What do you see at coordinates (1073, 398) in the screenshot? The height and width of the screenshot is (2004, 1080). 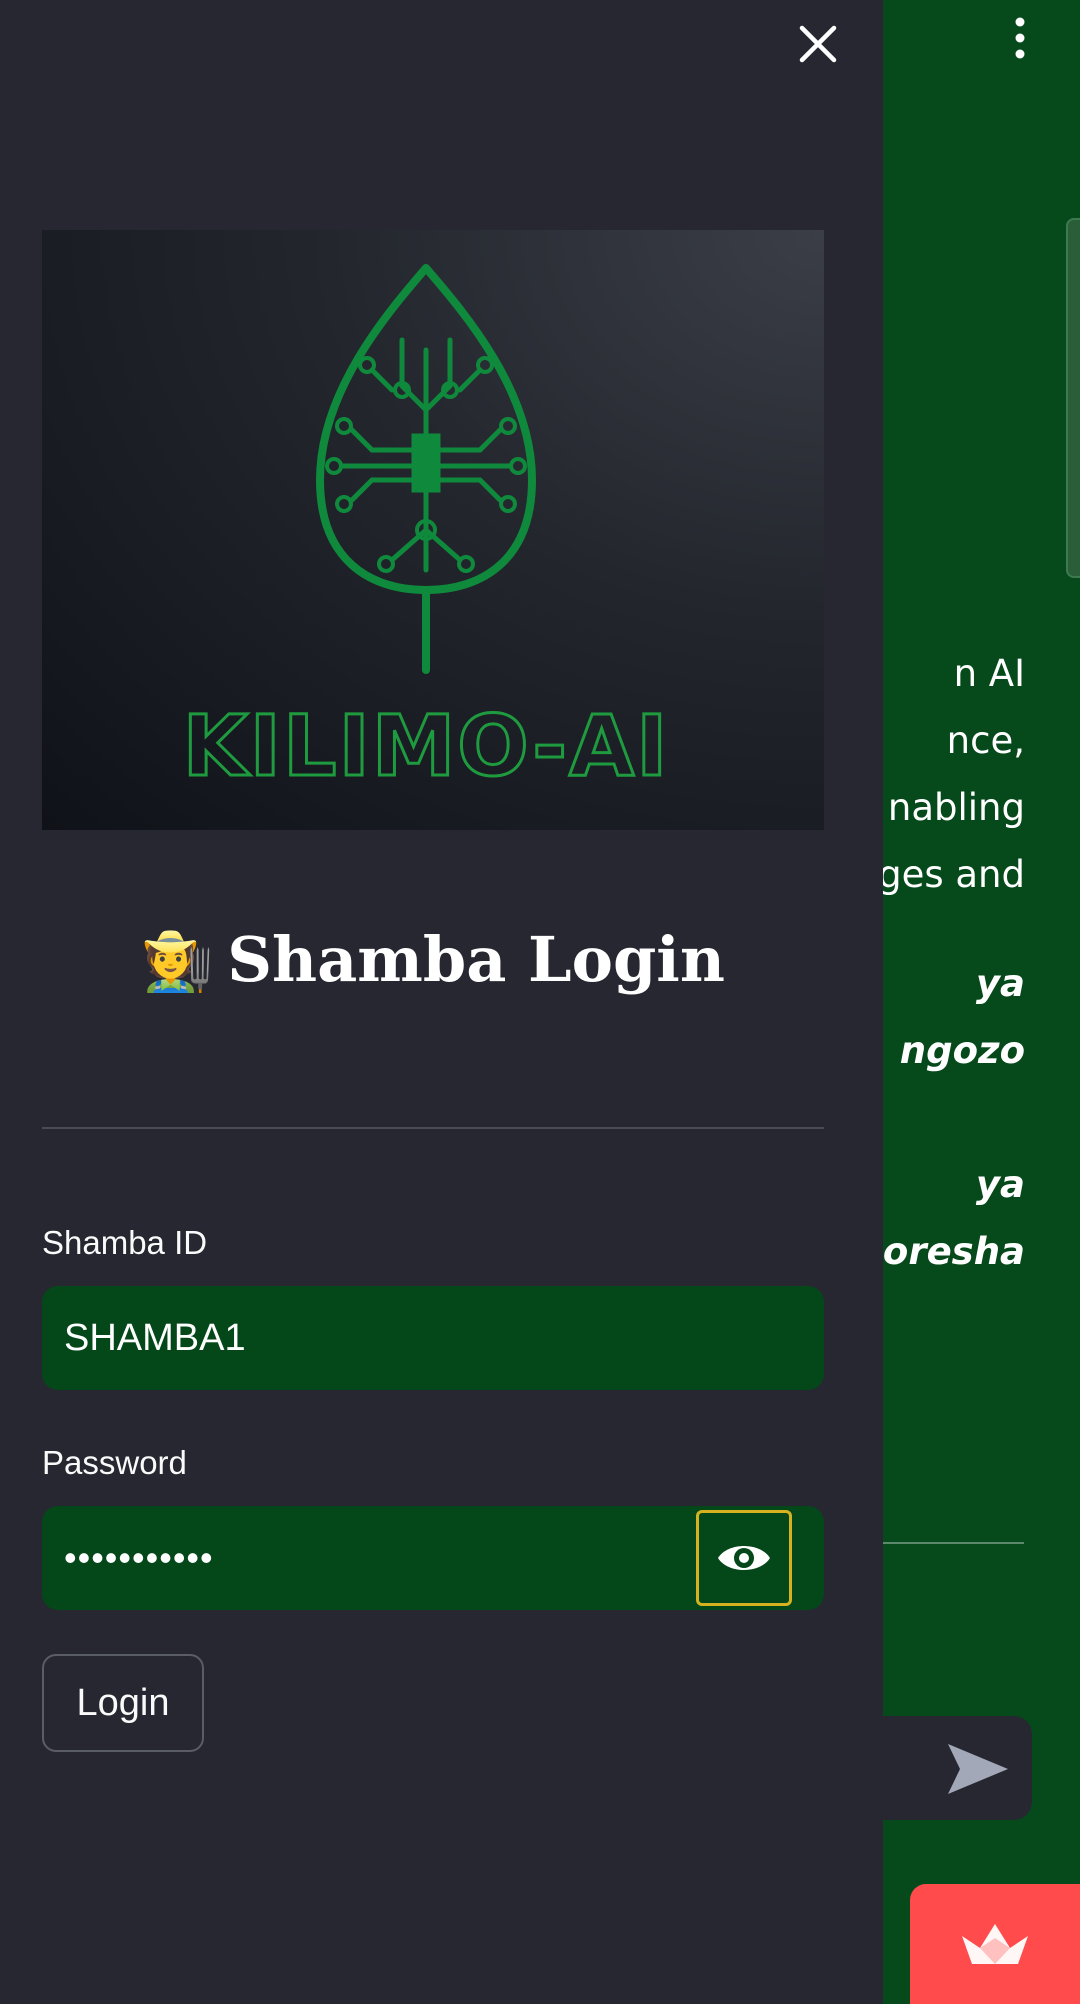 I see `scrollbar-thumb` at bounding box center [1073, 398].